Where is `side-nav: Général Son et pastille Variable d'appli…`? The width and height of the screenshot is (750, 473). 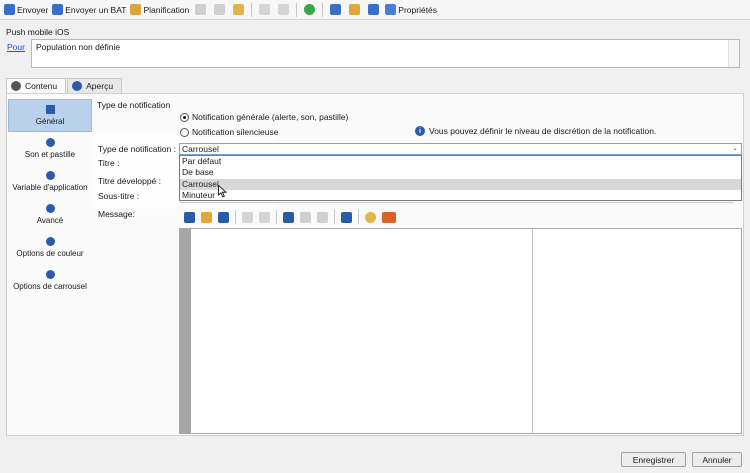
side-nav: Général Son et pastille Variable d'appli… is located at coordinates (50, 198).